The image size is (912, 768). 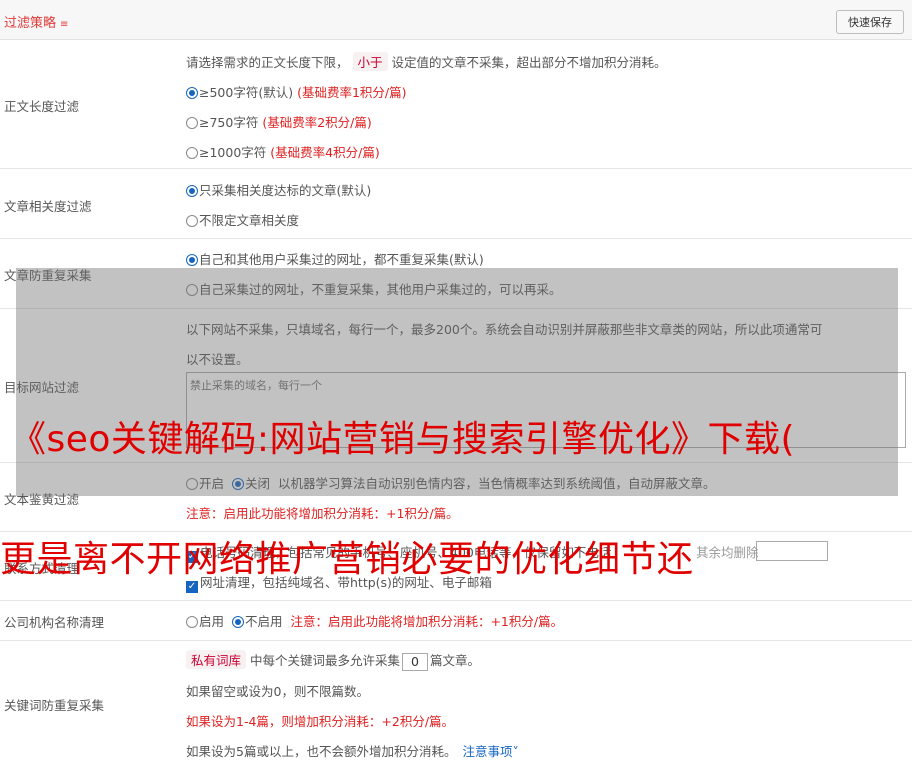 What do you see at coordinates (317, 122) in the screenshot?
I see `option-note: (基础费率2积分/篇)` at bounding box center [317, 122].